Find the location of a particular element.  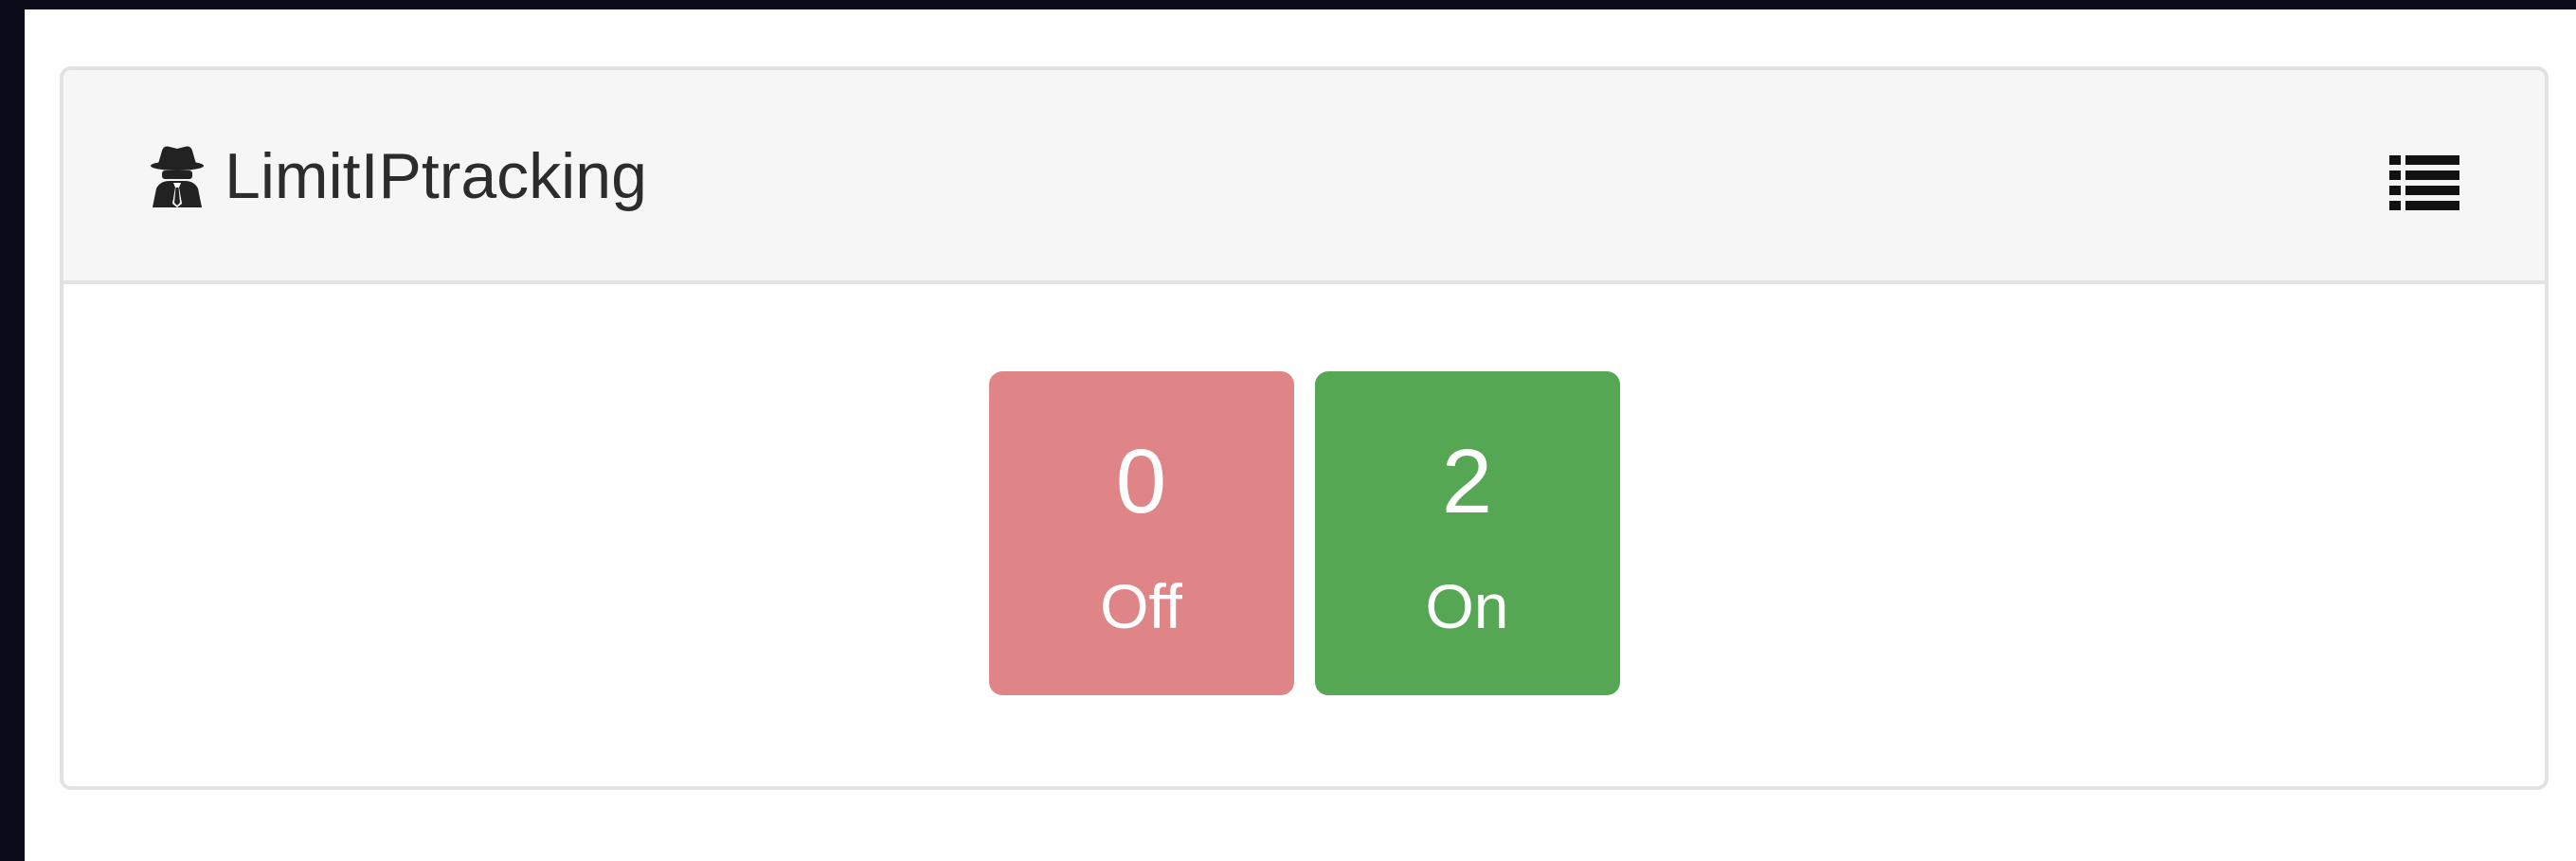

widget-title-group: LimitIPtracking is located at coordinates (398, 176).